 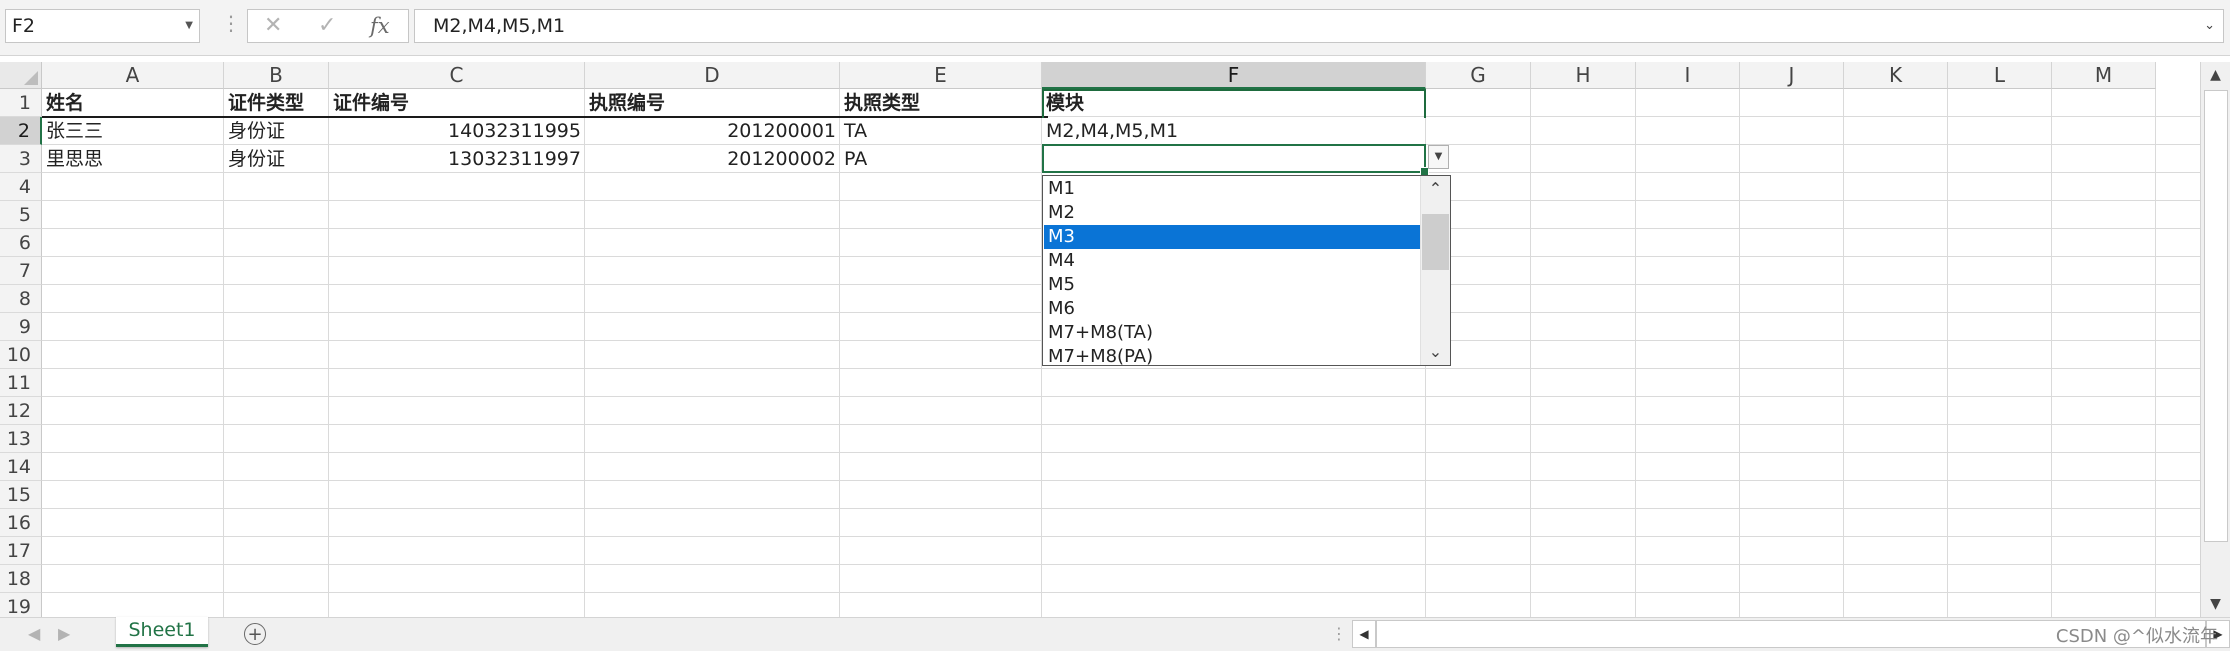 What do you see at coordinates (21, 495) in the screenshot?
I see `row-header-15: 15` at bounding box center [21, 495].